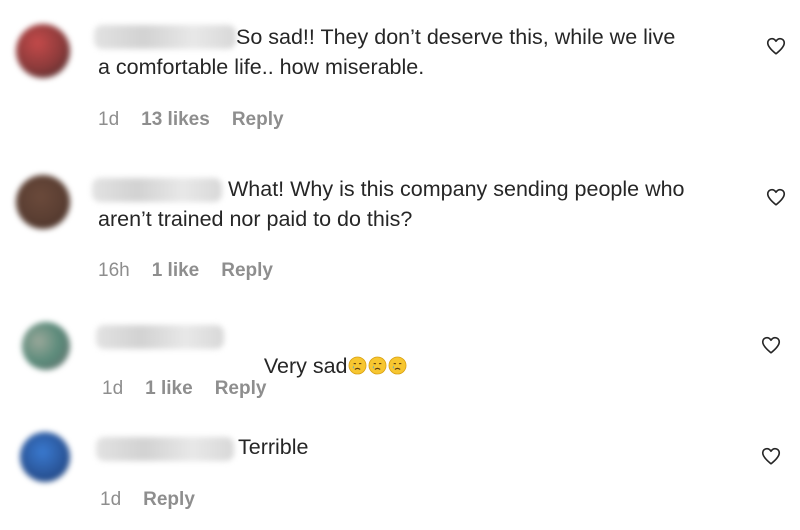 The width and height of the screenshot is (800, 530). What do you see at coordinates (273, 447) in the screenshot?
I see `comment-text: Terrible` at bounding box center [273, 447].